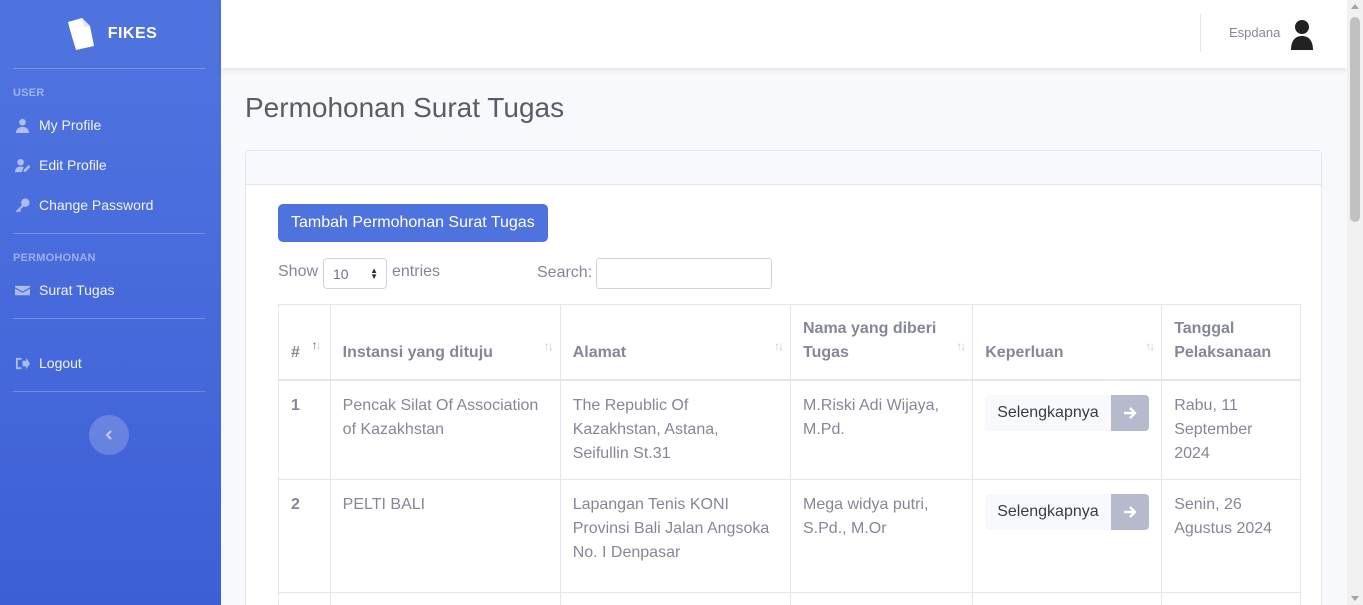 The image size is (1363, 605). I want to click on user-icon, so click(22, 125).